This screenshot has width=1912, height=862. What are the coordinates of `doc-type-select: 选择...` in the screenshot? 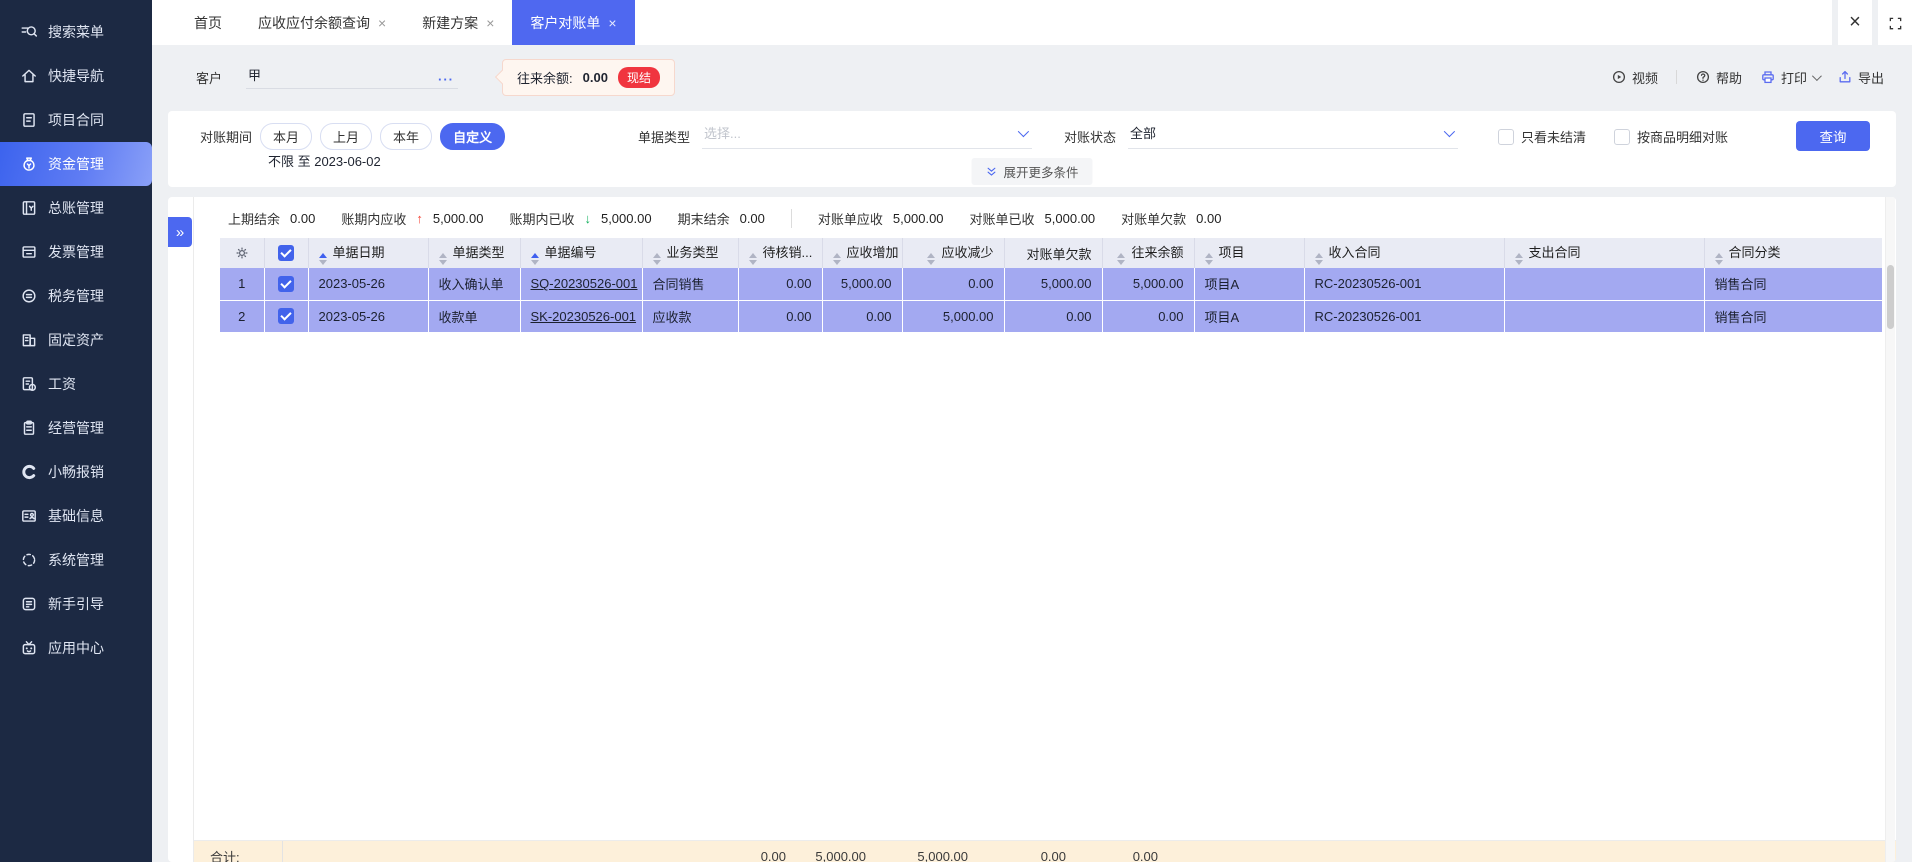 It's located at (867, 136).